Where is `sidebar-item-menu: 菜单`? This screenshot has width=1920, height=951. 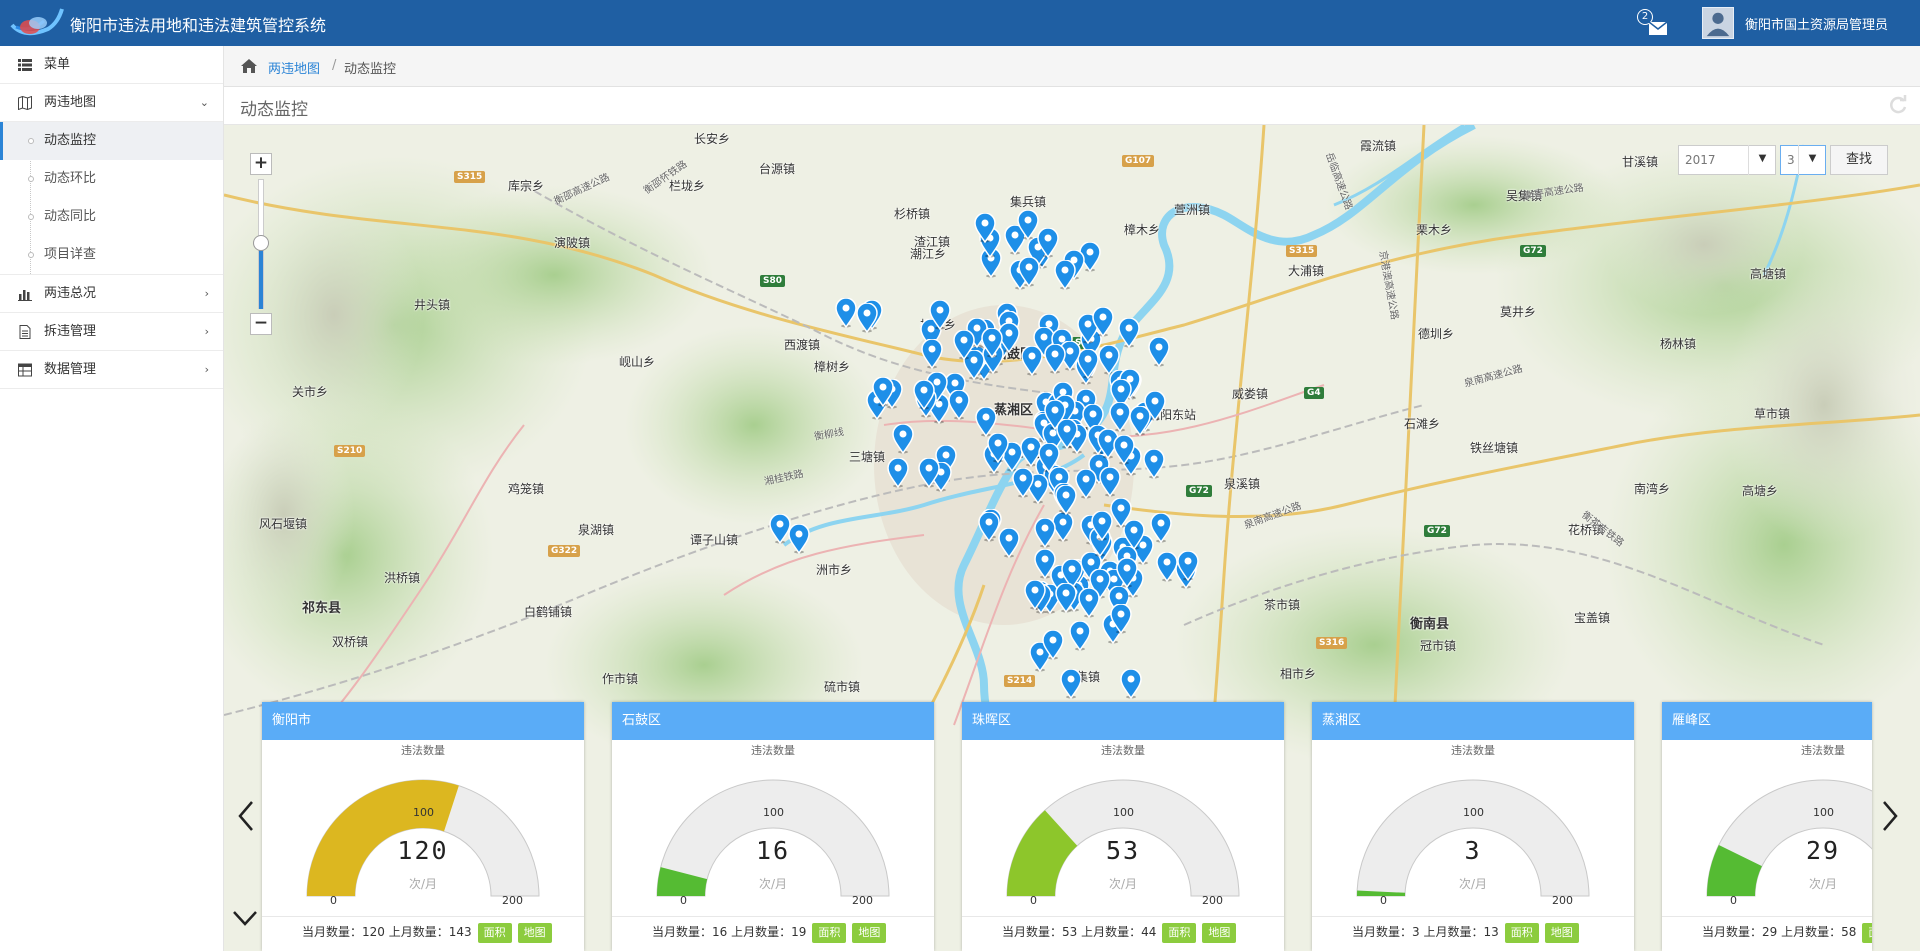 sidebar-item-menu: 菜单 is located at coordinates (111, 65).